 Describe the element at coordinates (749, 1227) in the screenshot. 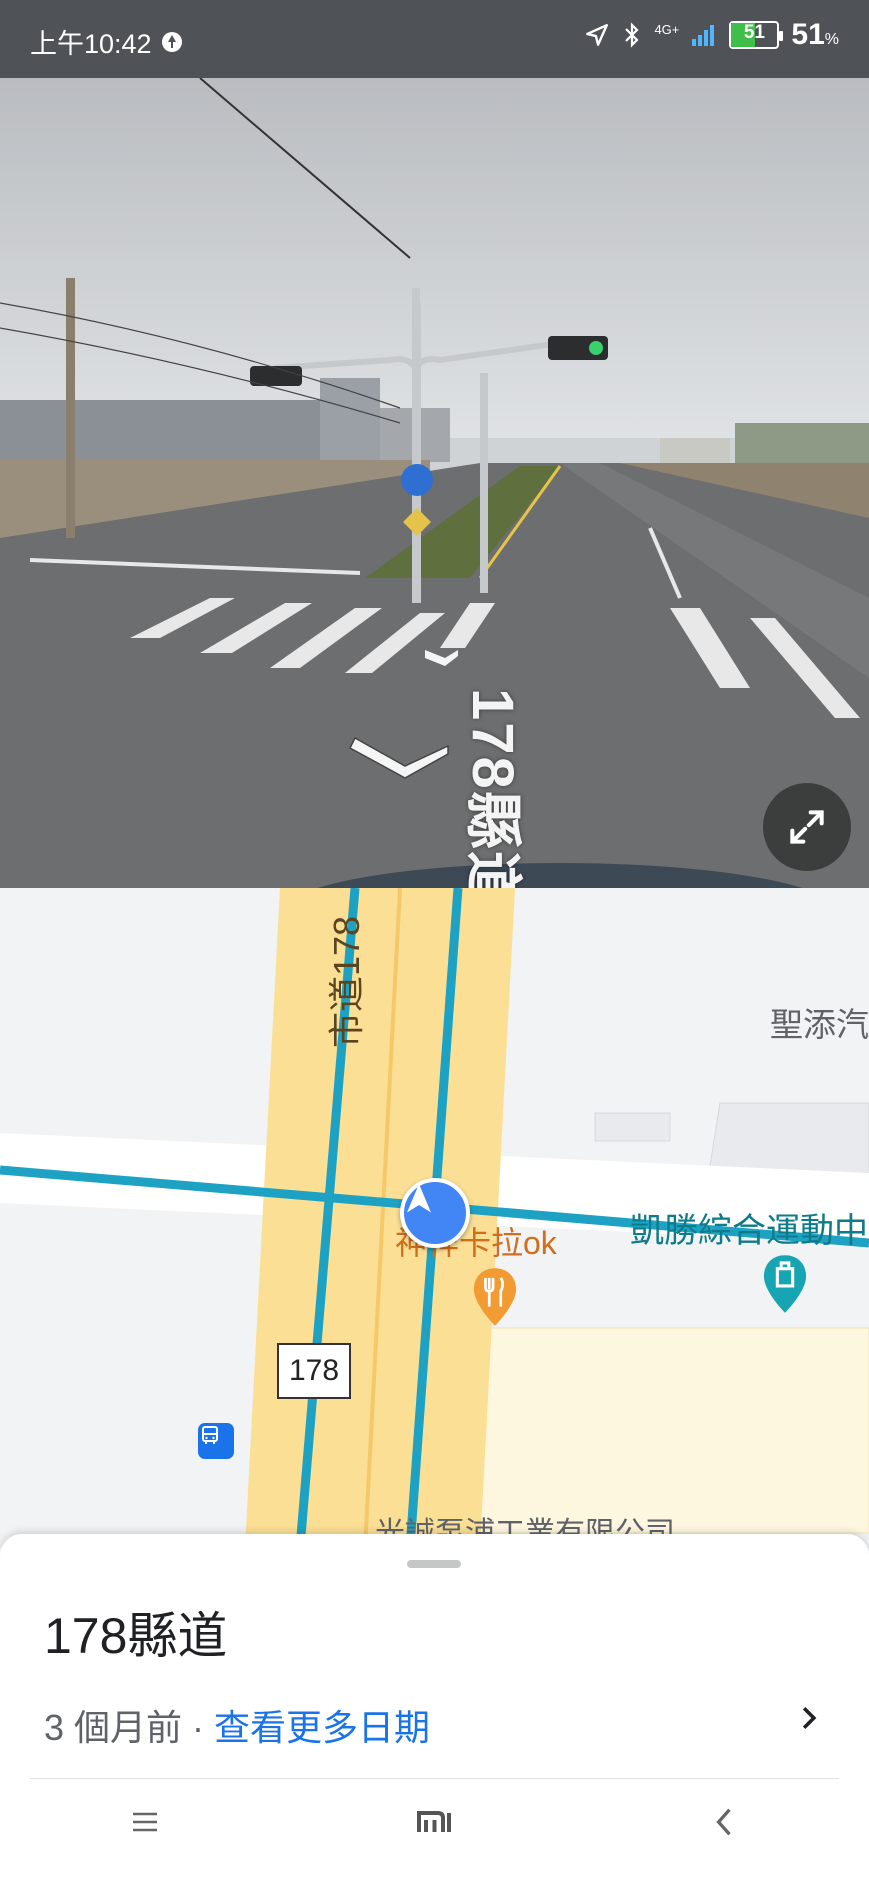

I see `map-sports-center-label: 凱勝綜合運動中` at that location.